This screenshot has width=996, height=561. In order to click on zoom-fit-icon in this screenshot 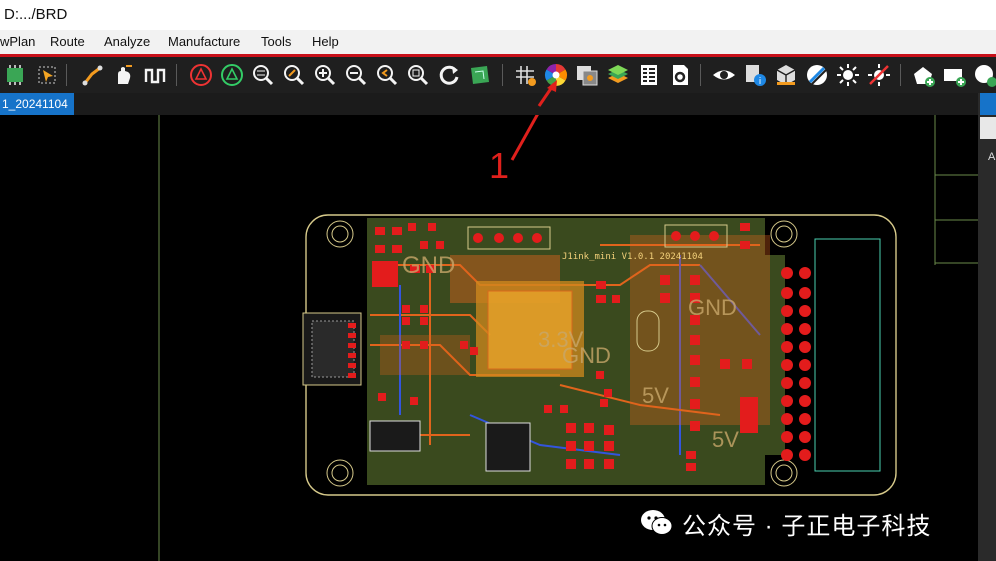, I will do `click(263, 75)`.